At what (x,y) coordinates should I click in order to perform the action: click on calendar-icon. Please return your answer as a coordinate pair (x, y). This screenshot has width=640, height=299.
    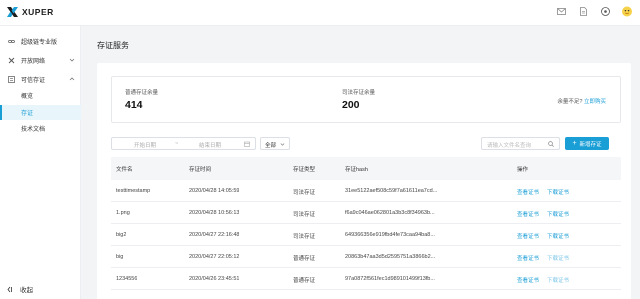
    Looking at the image, I should click on (247, 144).